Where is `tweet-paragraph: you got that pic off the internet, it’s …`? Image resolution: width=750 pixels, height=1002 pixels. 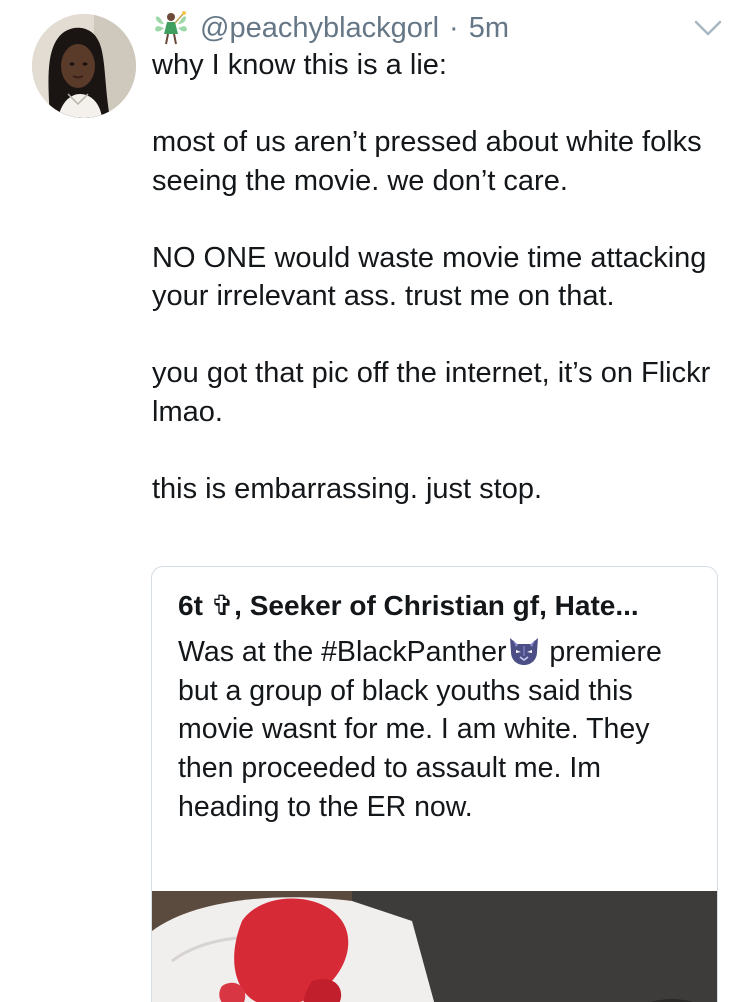
tweet-paragraph: you got that pic off the internet, it’s … is located at coordinates (431, 392).